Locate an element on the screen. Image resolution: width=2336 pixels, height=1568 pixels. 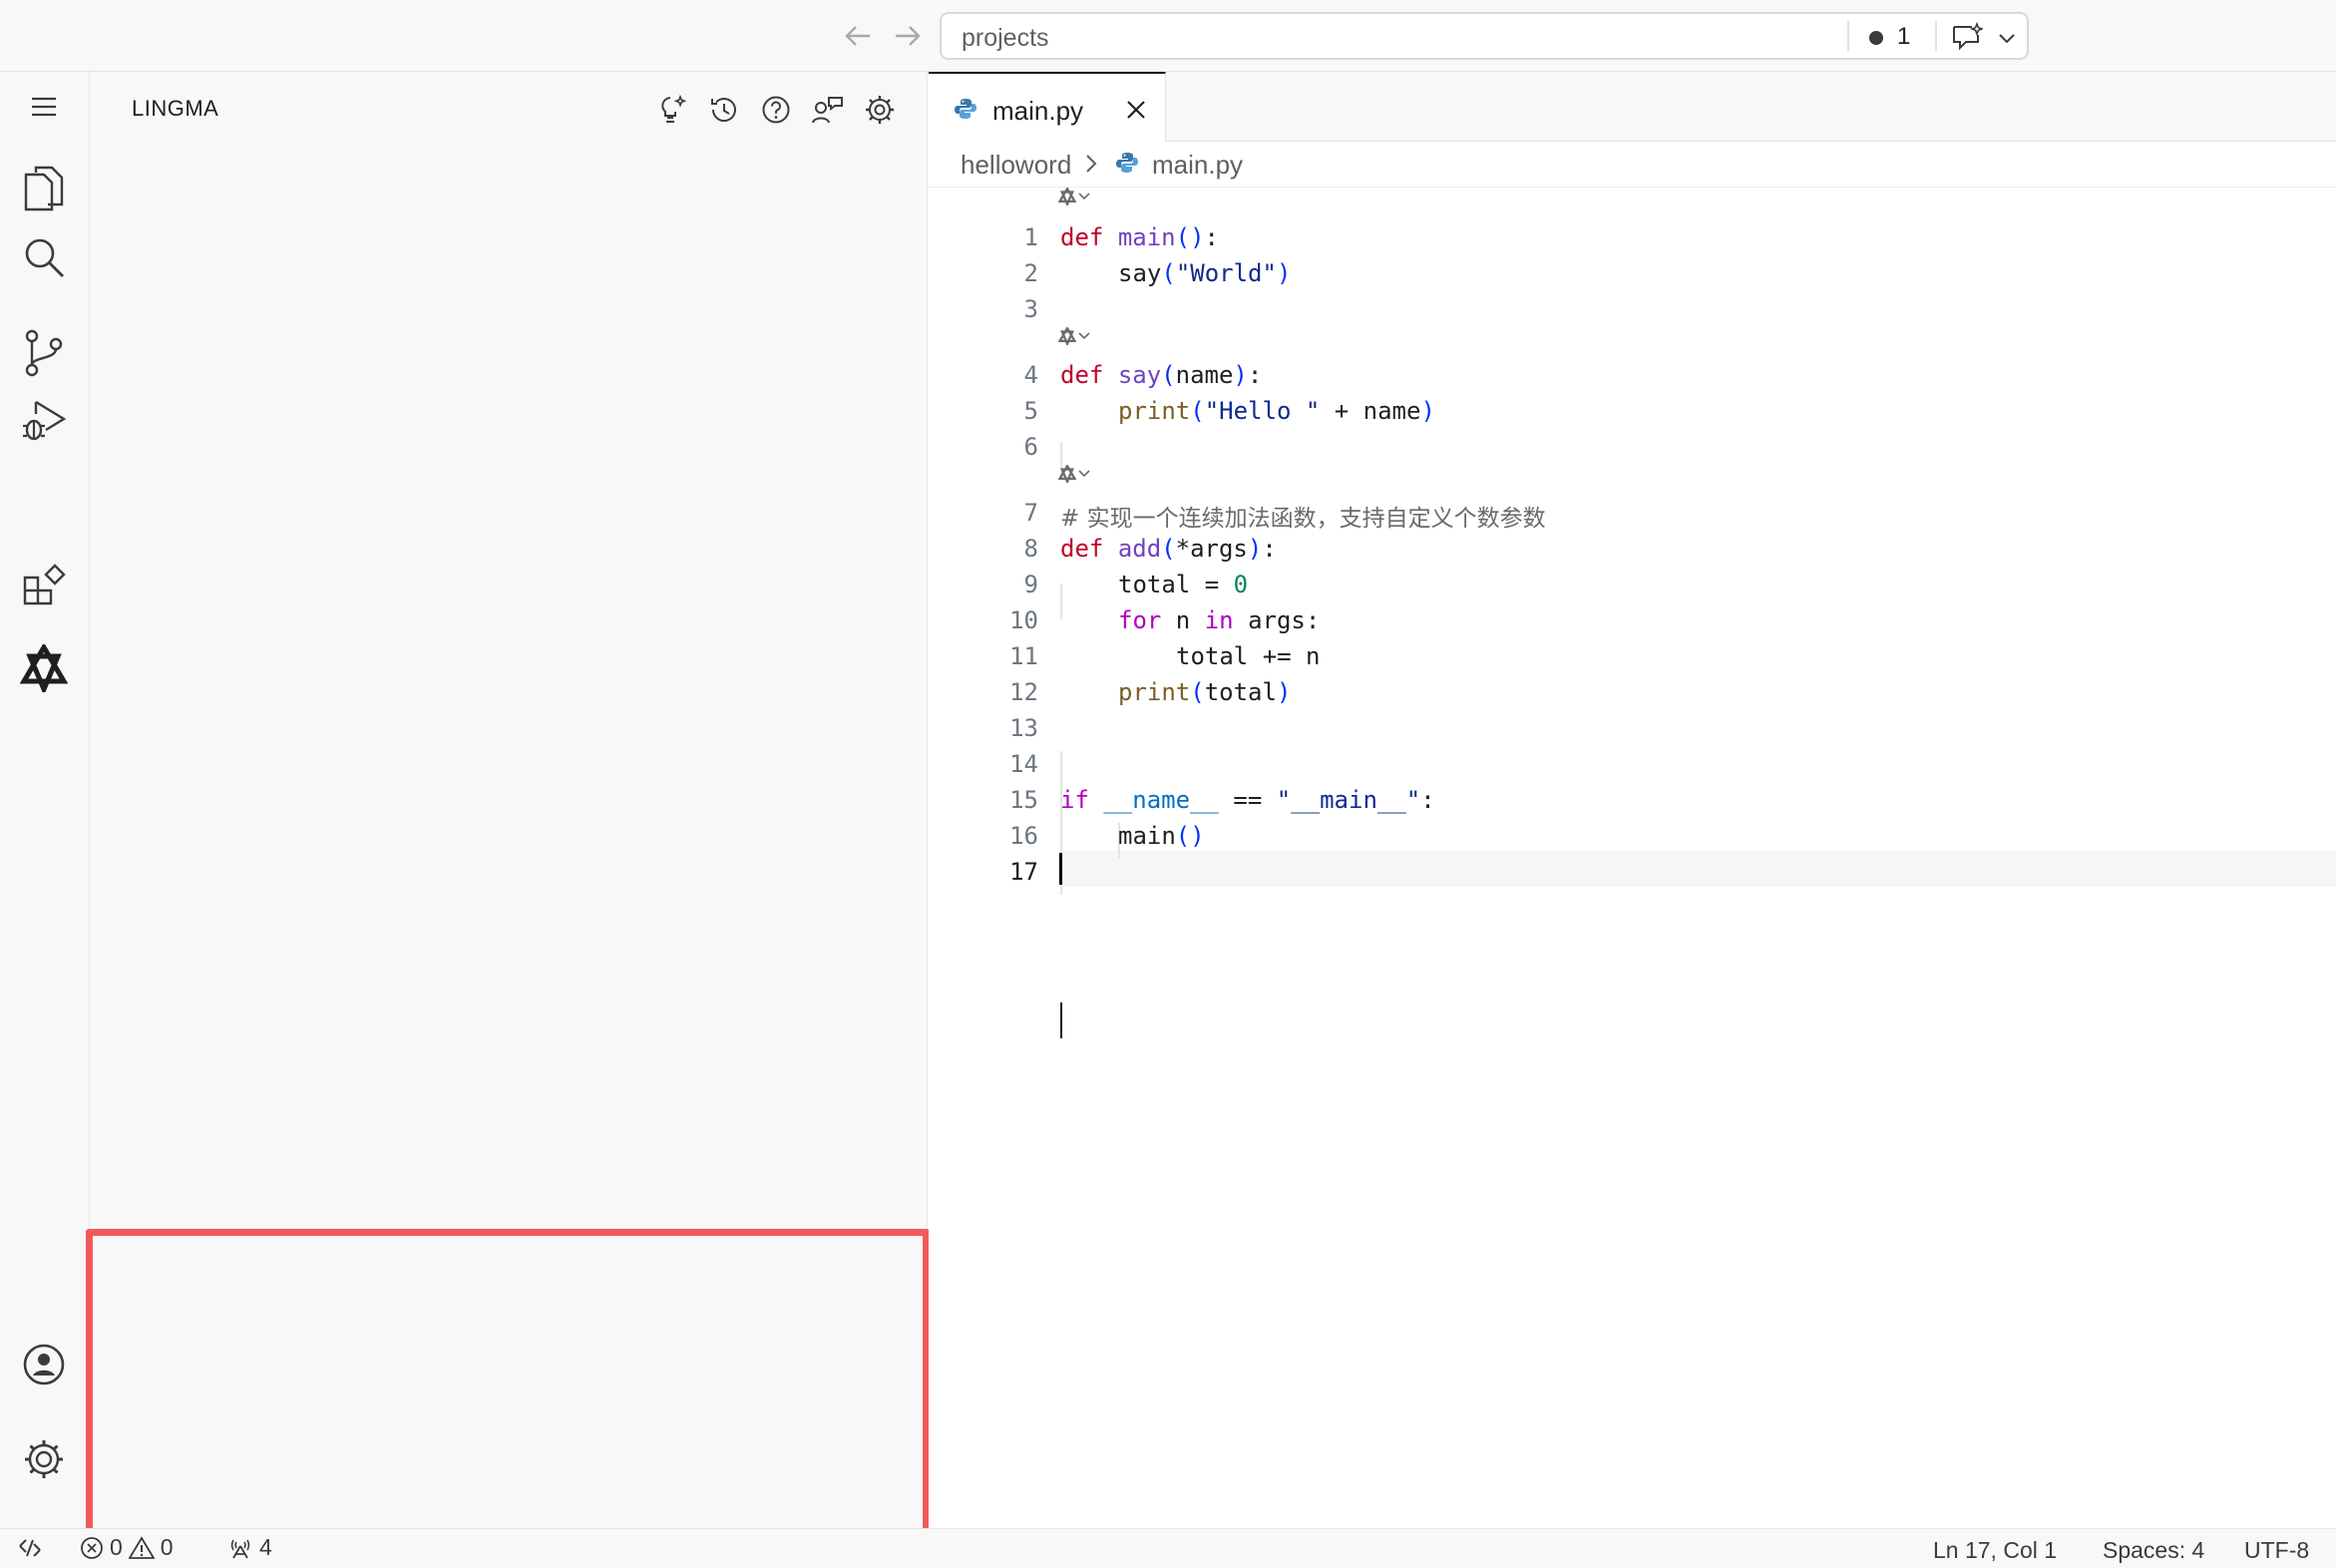
code-line-4: def say(name): is located at coordinates (1161, 375).